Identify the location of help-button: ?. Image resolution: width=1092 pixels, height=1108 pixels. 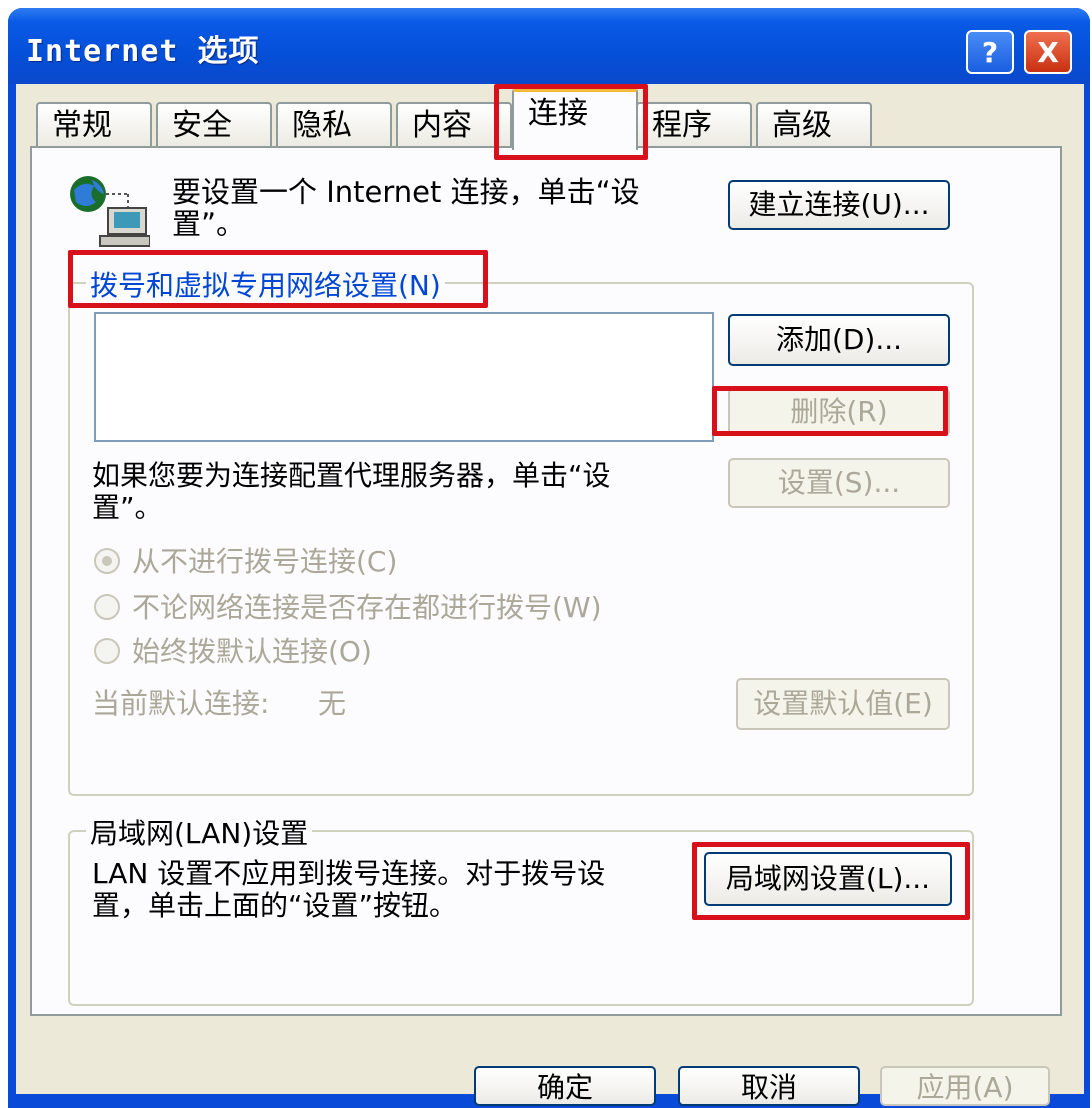
(990, 52).